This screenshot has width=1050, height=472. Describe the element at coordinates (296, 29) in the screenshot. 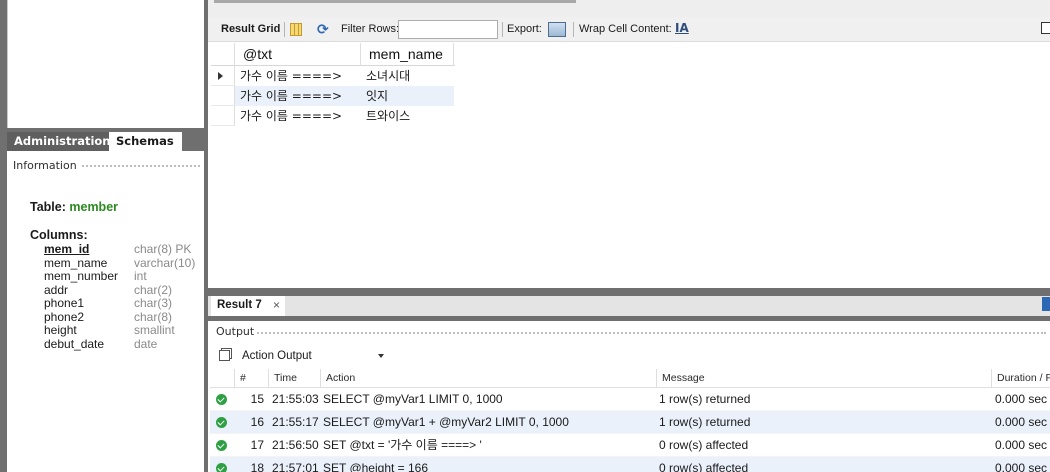

I see `grid-view-icon` at that location.